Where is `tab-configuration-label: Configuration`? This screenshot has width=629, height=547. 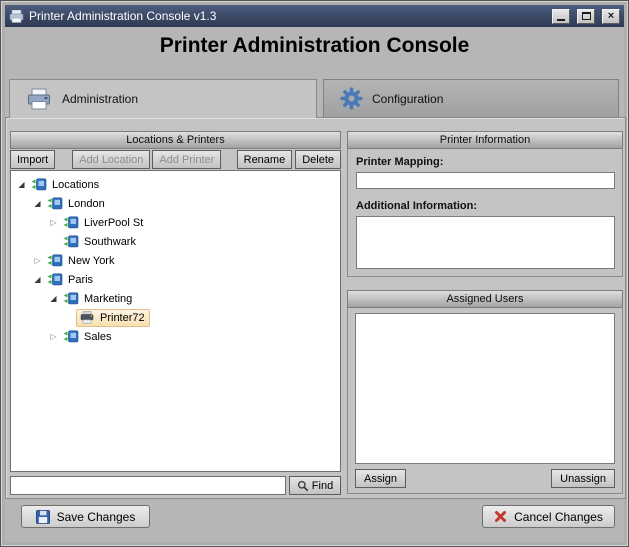
tab-configuration-label: Configuration is located at coordinates (408, 98).